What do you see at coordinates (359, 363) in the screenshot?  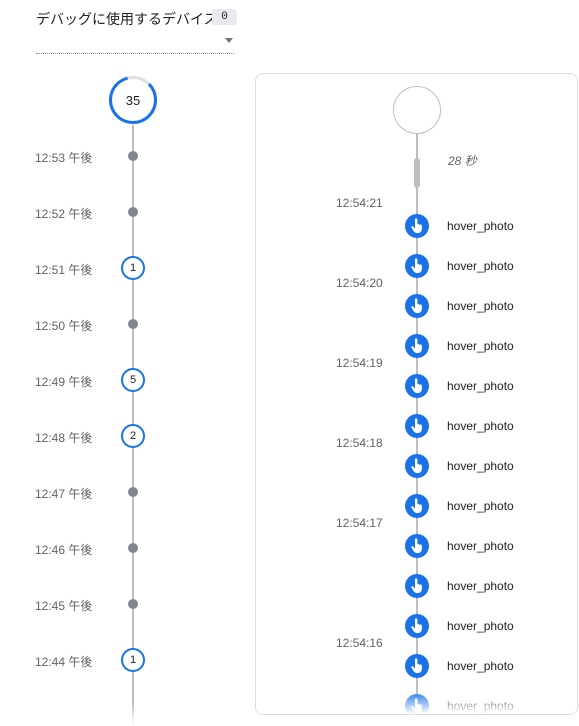 I see `event-timestamp: 12:54:19` at bounding box center [359, 363].